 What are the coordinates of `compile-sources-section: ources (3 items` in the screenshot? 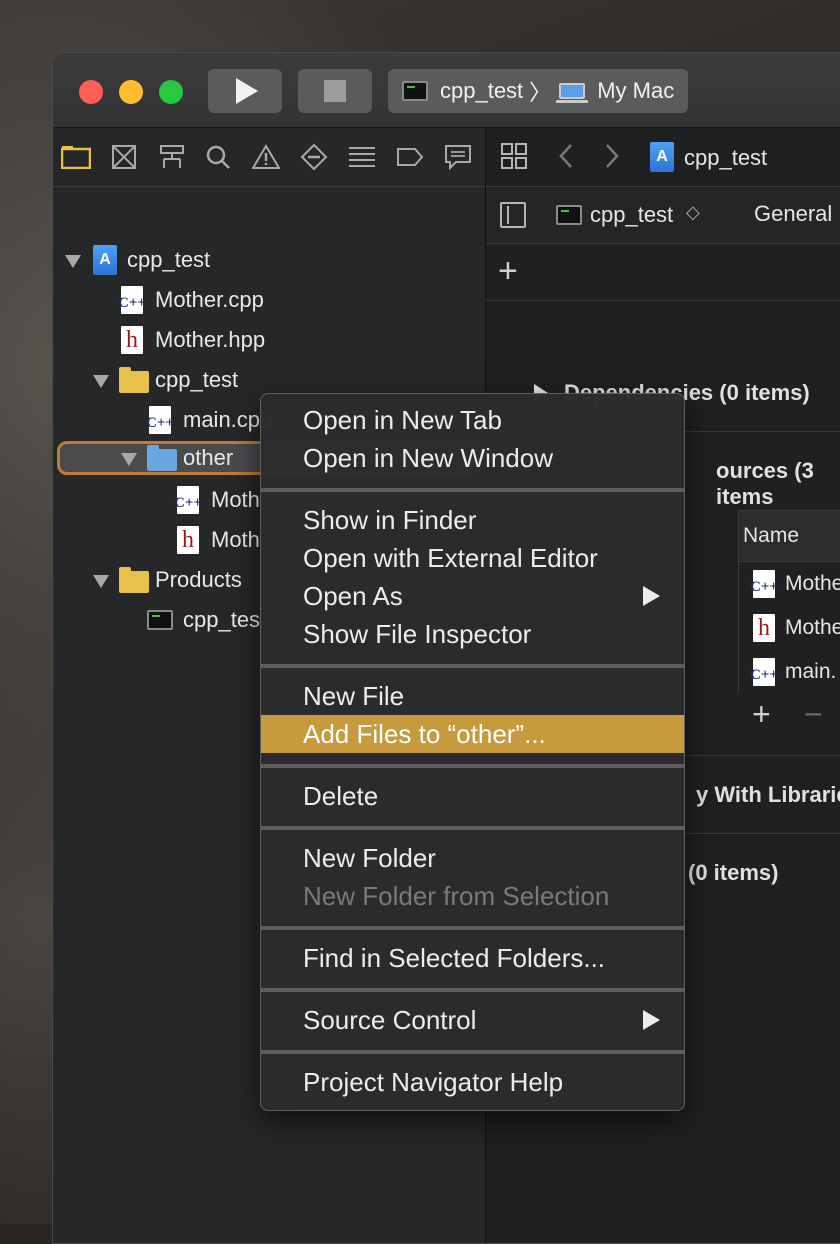 It's located at (778, 484).